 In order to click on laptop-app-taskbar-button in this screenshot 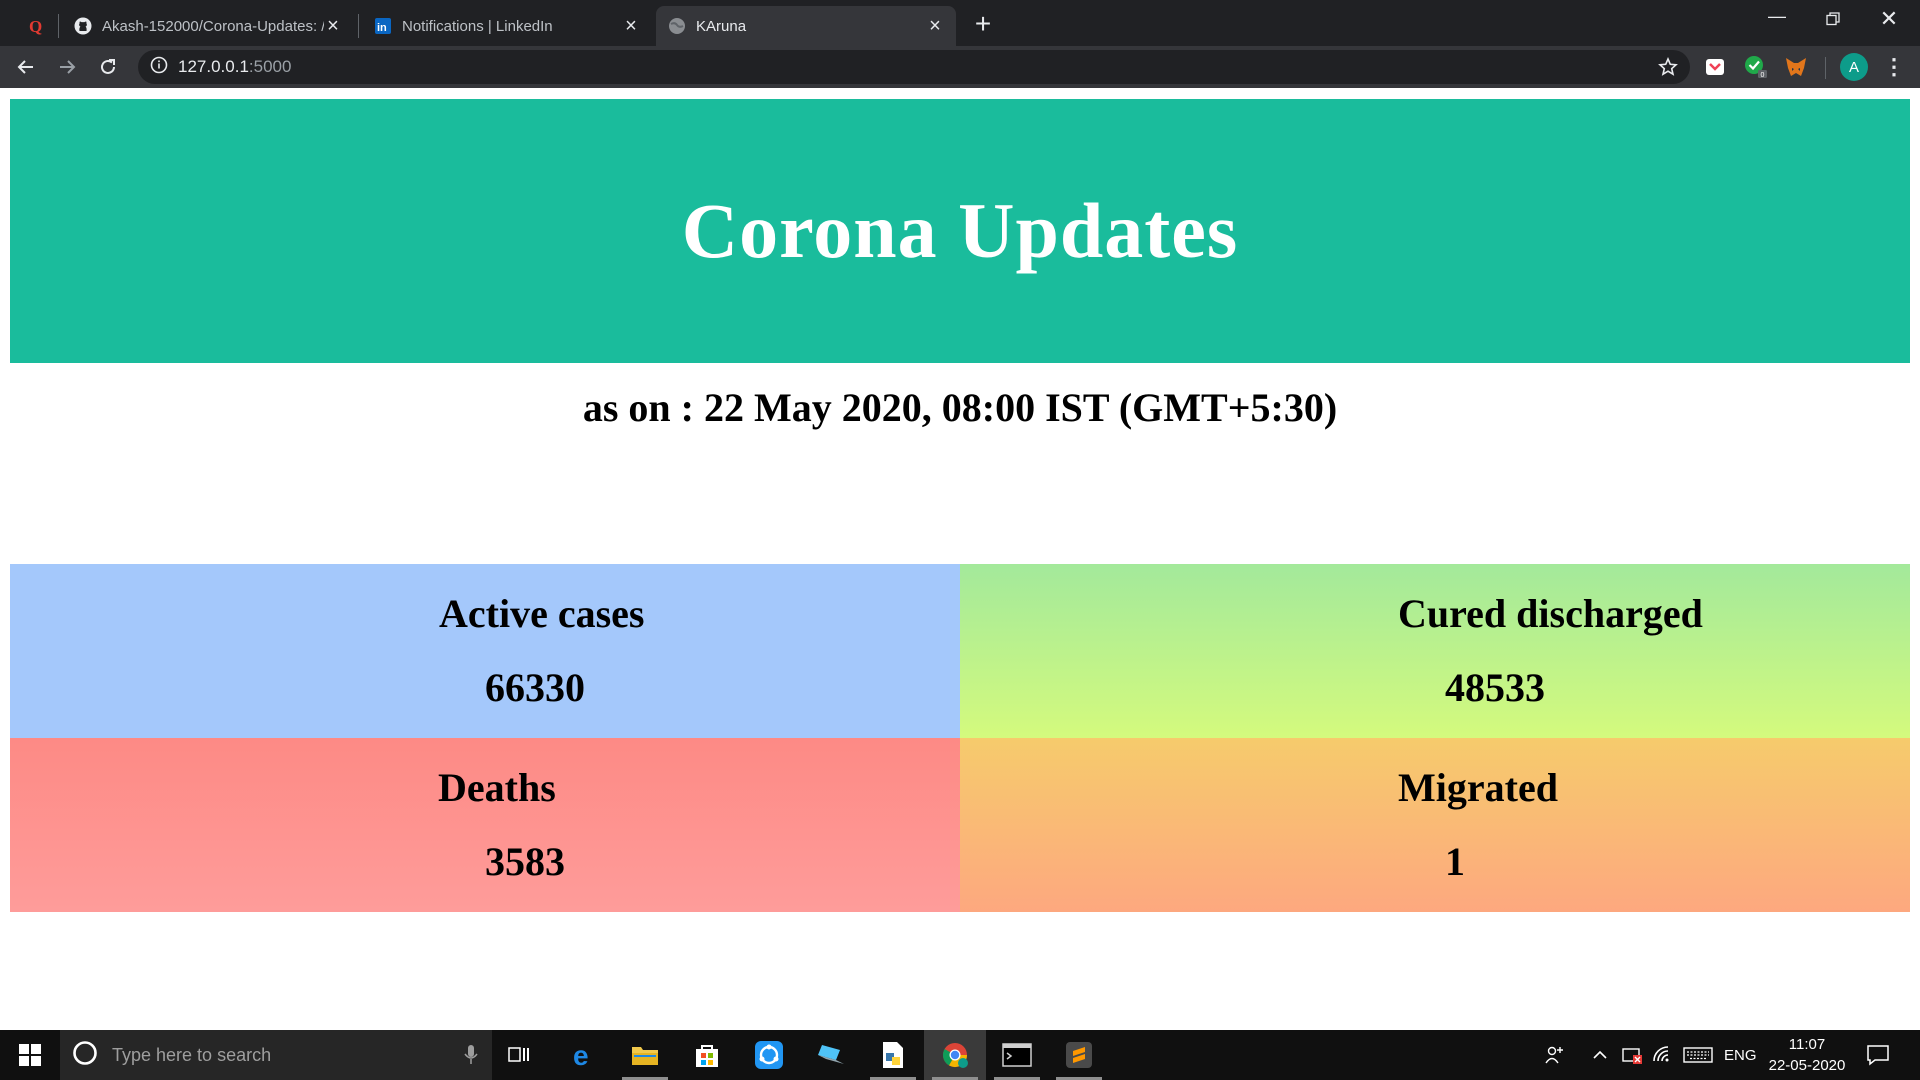, I will do `click(831, 1055)`.